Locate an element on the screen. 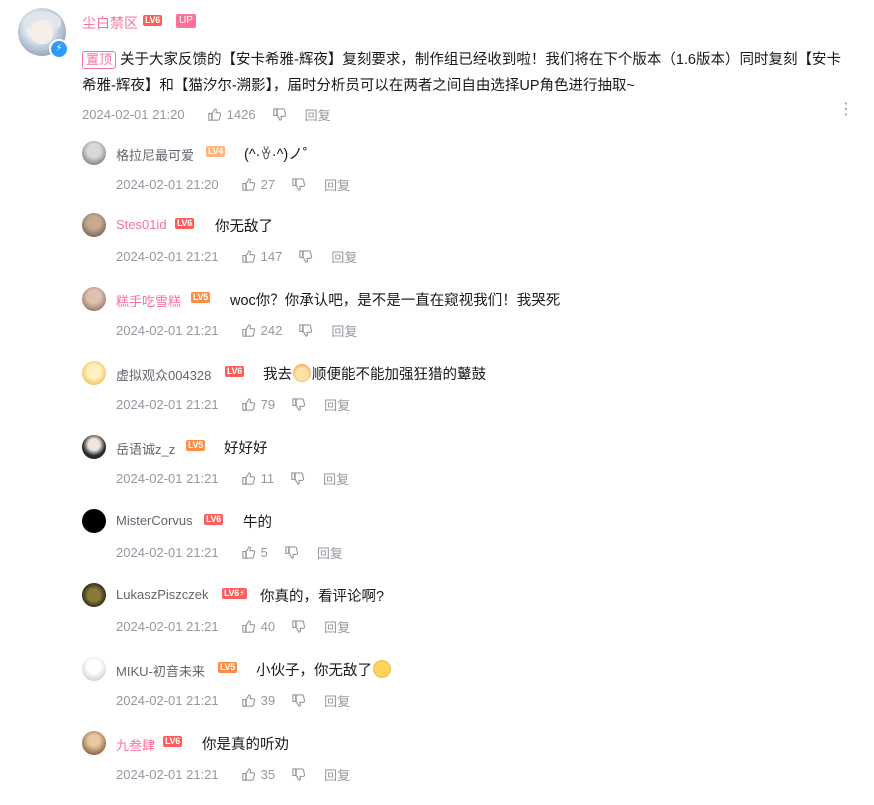 The height and width of the screenshot is (805, 874). level-badge: LV6⚡ is located at coordinates (234, 593).